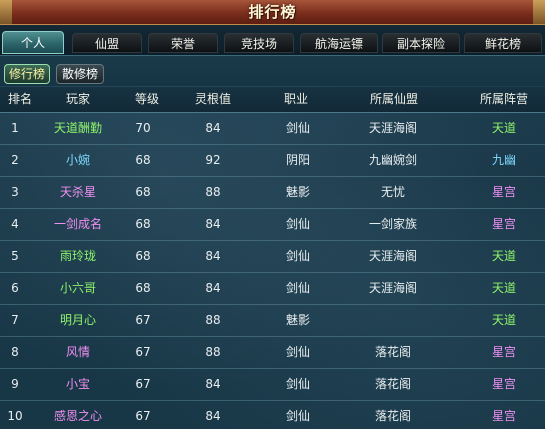 The height and width of the screenshot is (429, 545). What do you see at coordinates (147, 99) in the screenshot?
I see `column-header-level: 等级` at bounding box center [147, 99].